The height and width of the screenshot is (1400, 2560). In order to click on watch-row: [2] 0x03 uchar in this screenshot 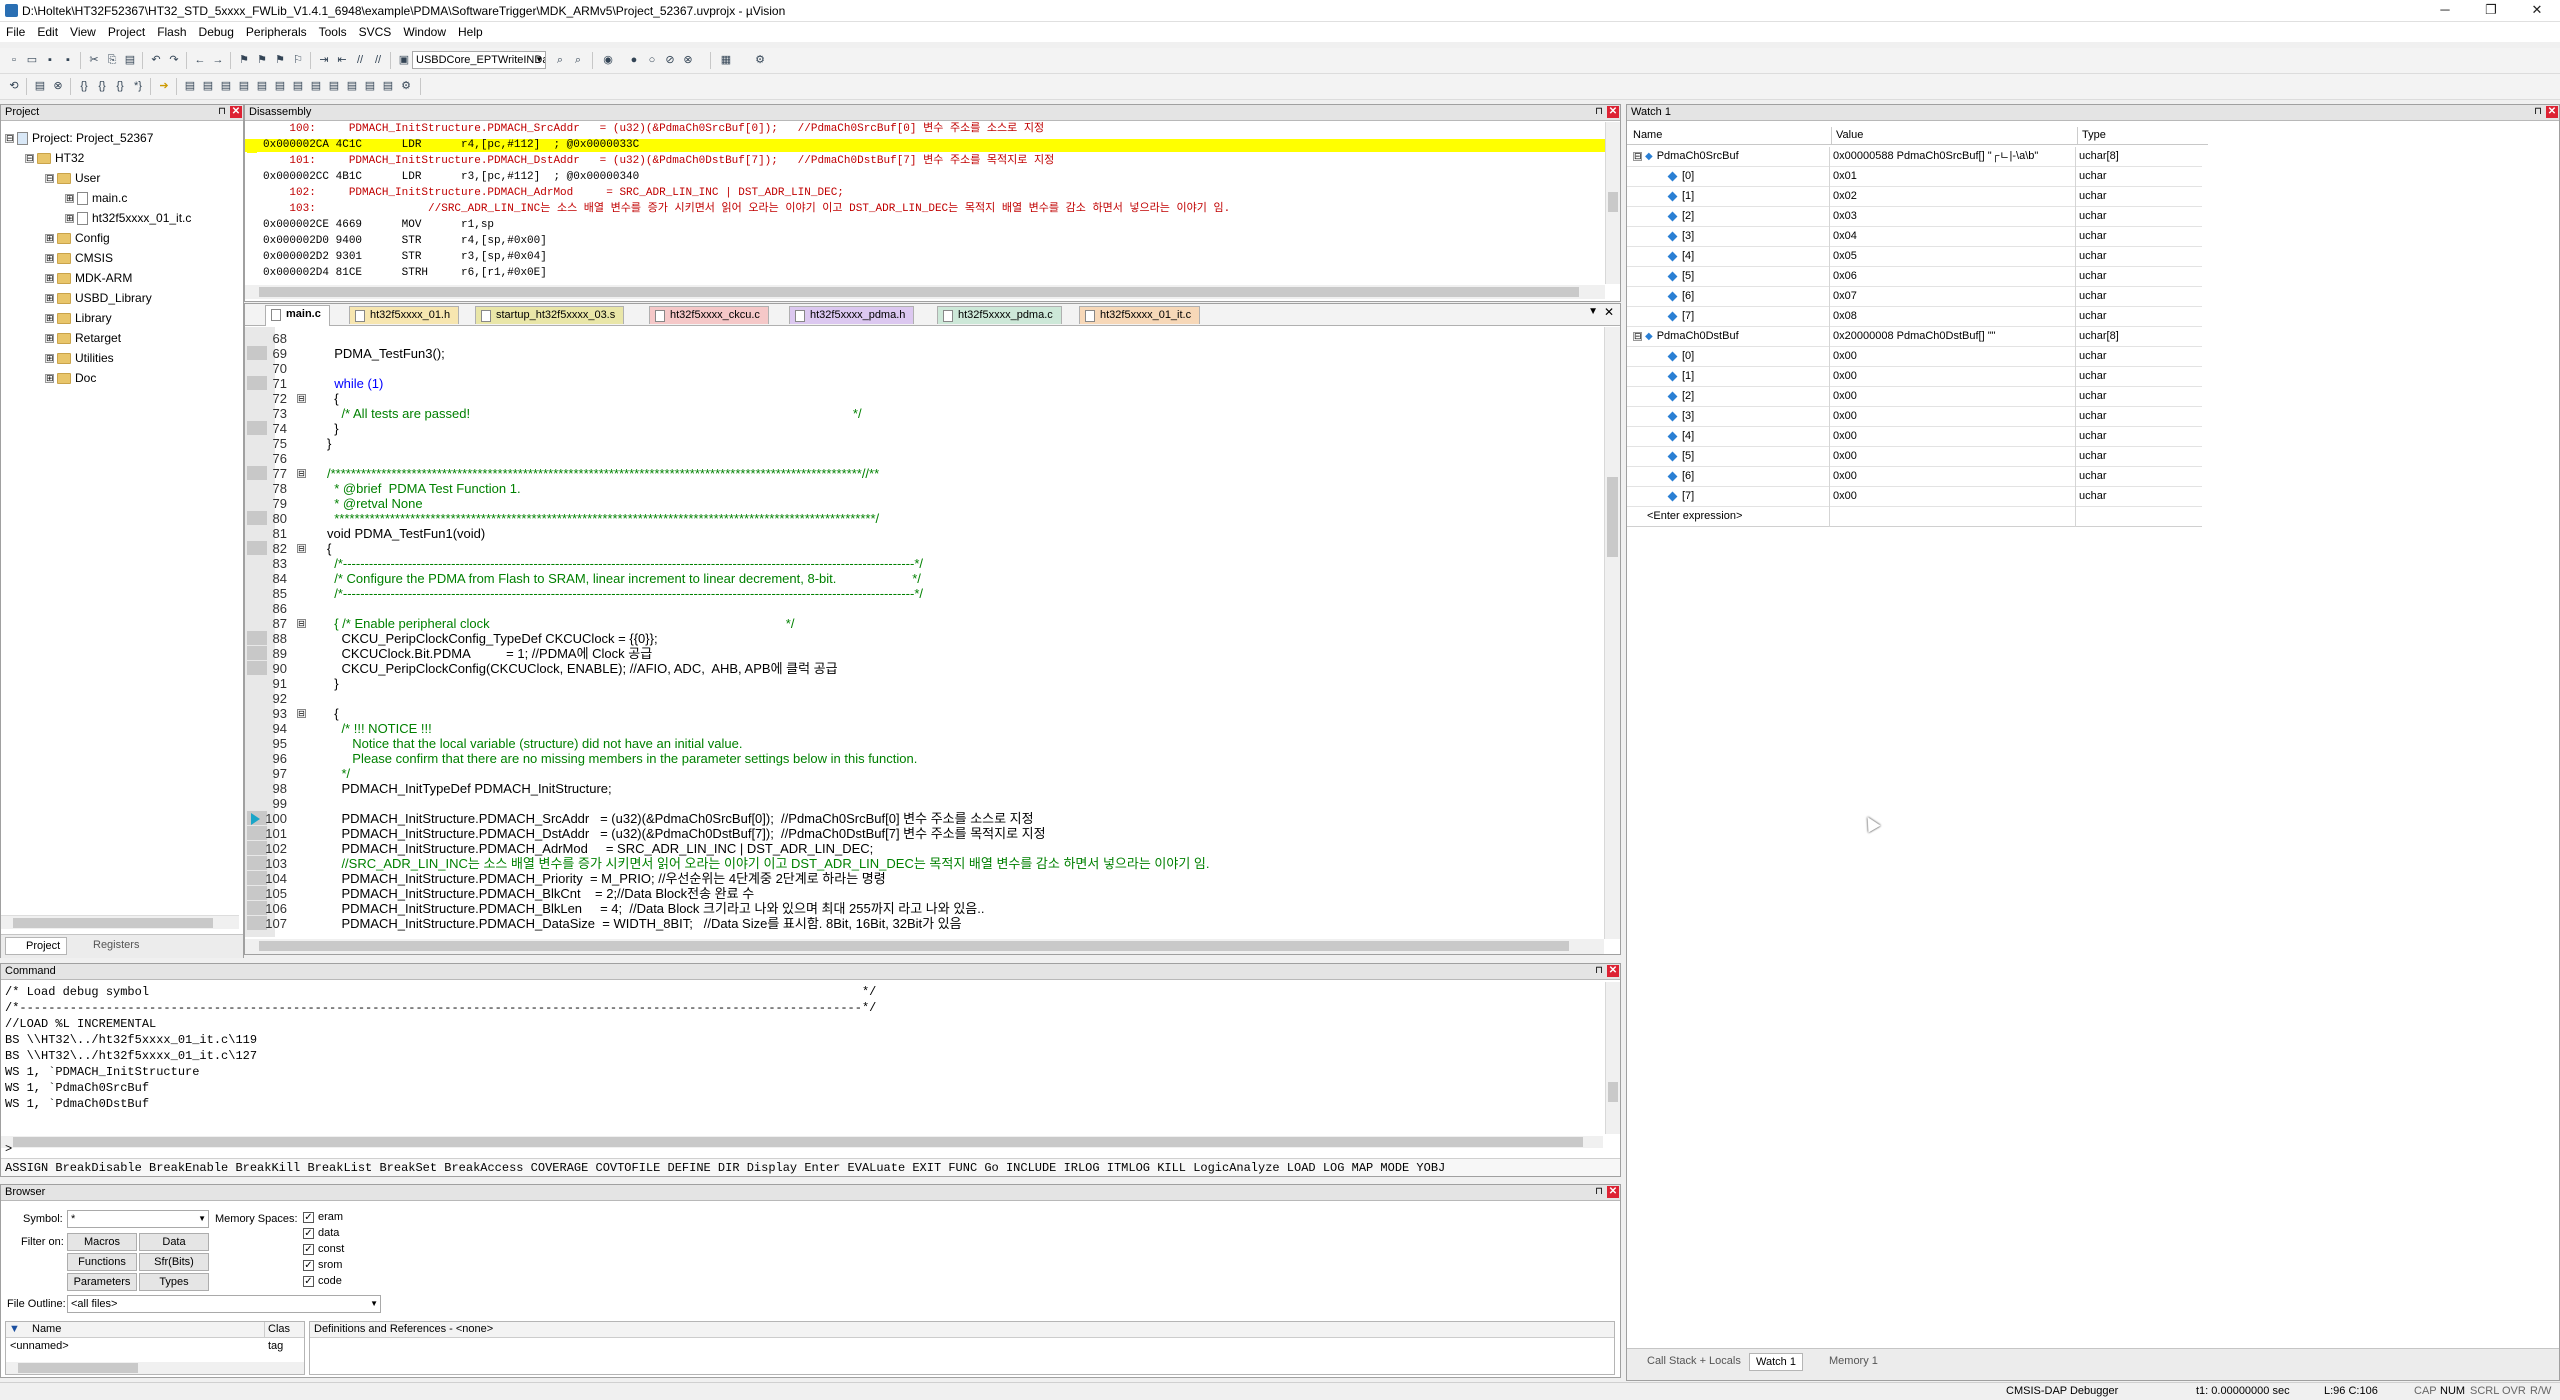, I will do `click(1914, 217)`.